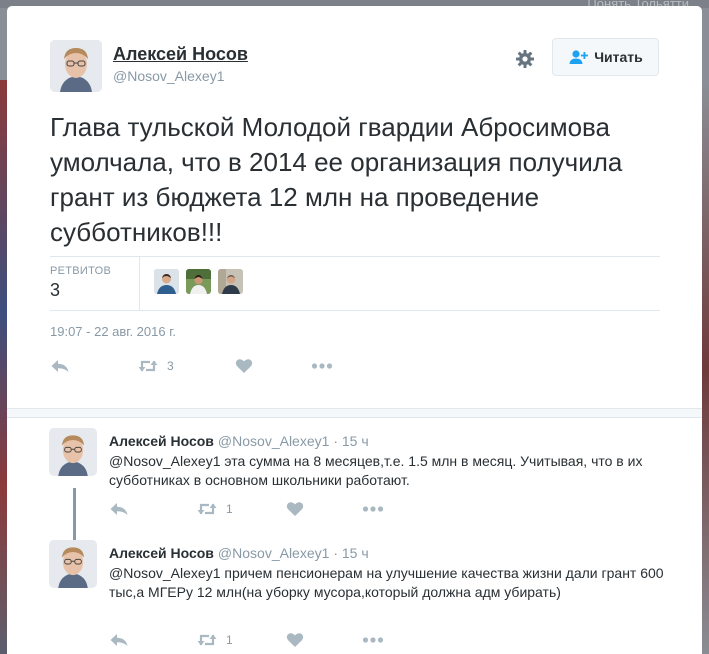  What do you see at coordinates (354, 413) in the screenshot?
I see `replies-divider` at bounding box center [354, 413].